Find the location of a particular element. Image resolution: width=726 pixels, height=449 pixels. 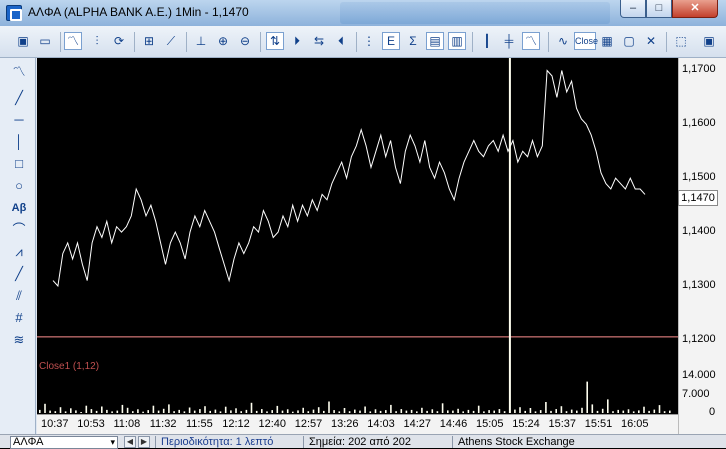

ray-icon: ╱ is located at coordinates (19, 274).